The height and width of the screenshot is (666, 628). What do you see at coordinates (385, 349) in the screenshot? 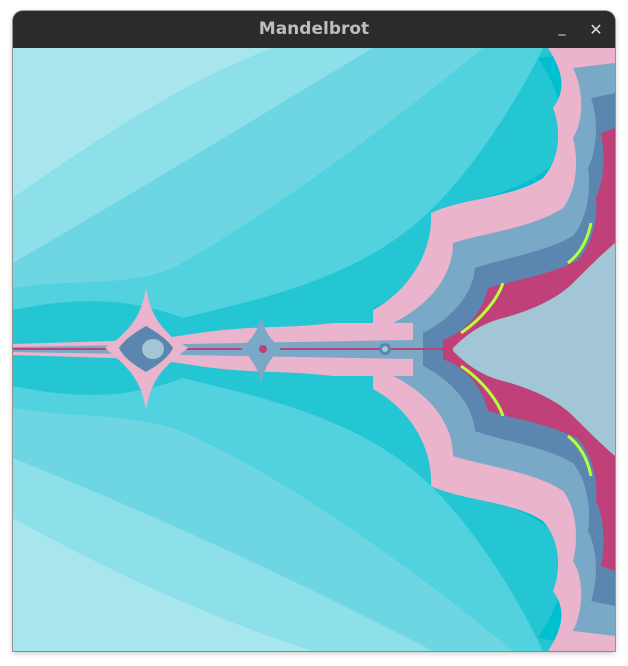
I see `mini-3-core` at bounding box center [385, 349].